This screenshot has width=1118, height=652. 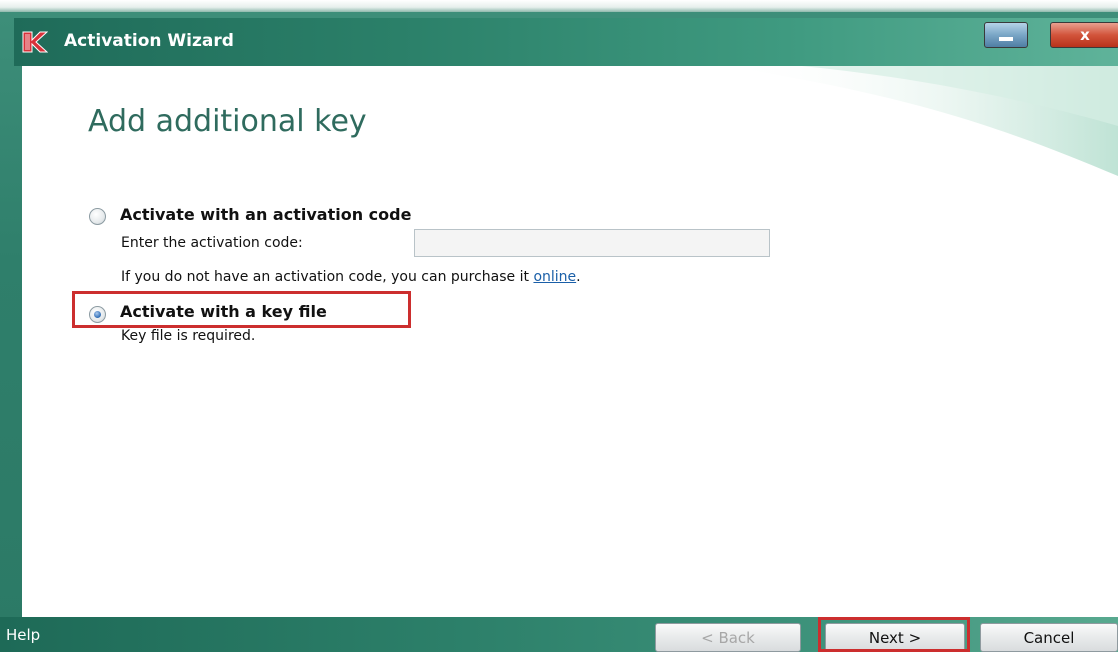 I want to click on cancel-button: Cancel, so click(x=1049, y=637).